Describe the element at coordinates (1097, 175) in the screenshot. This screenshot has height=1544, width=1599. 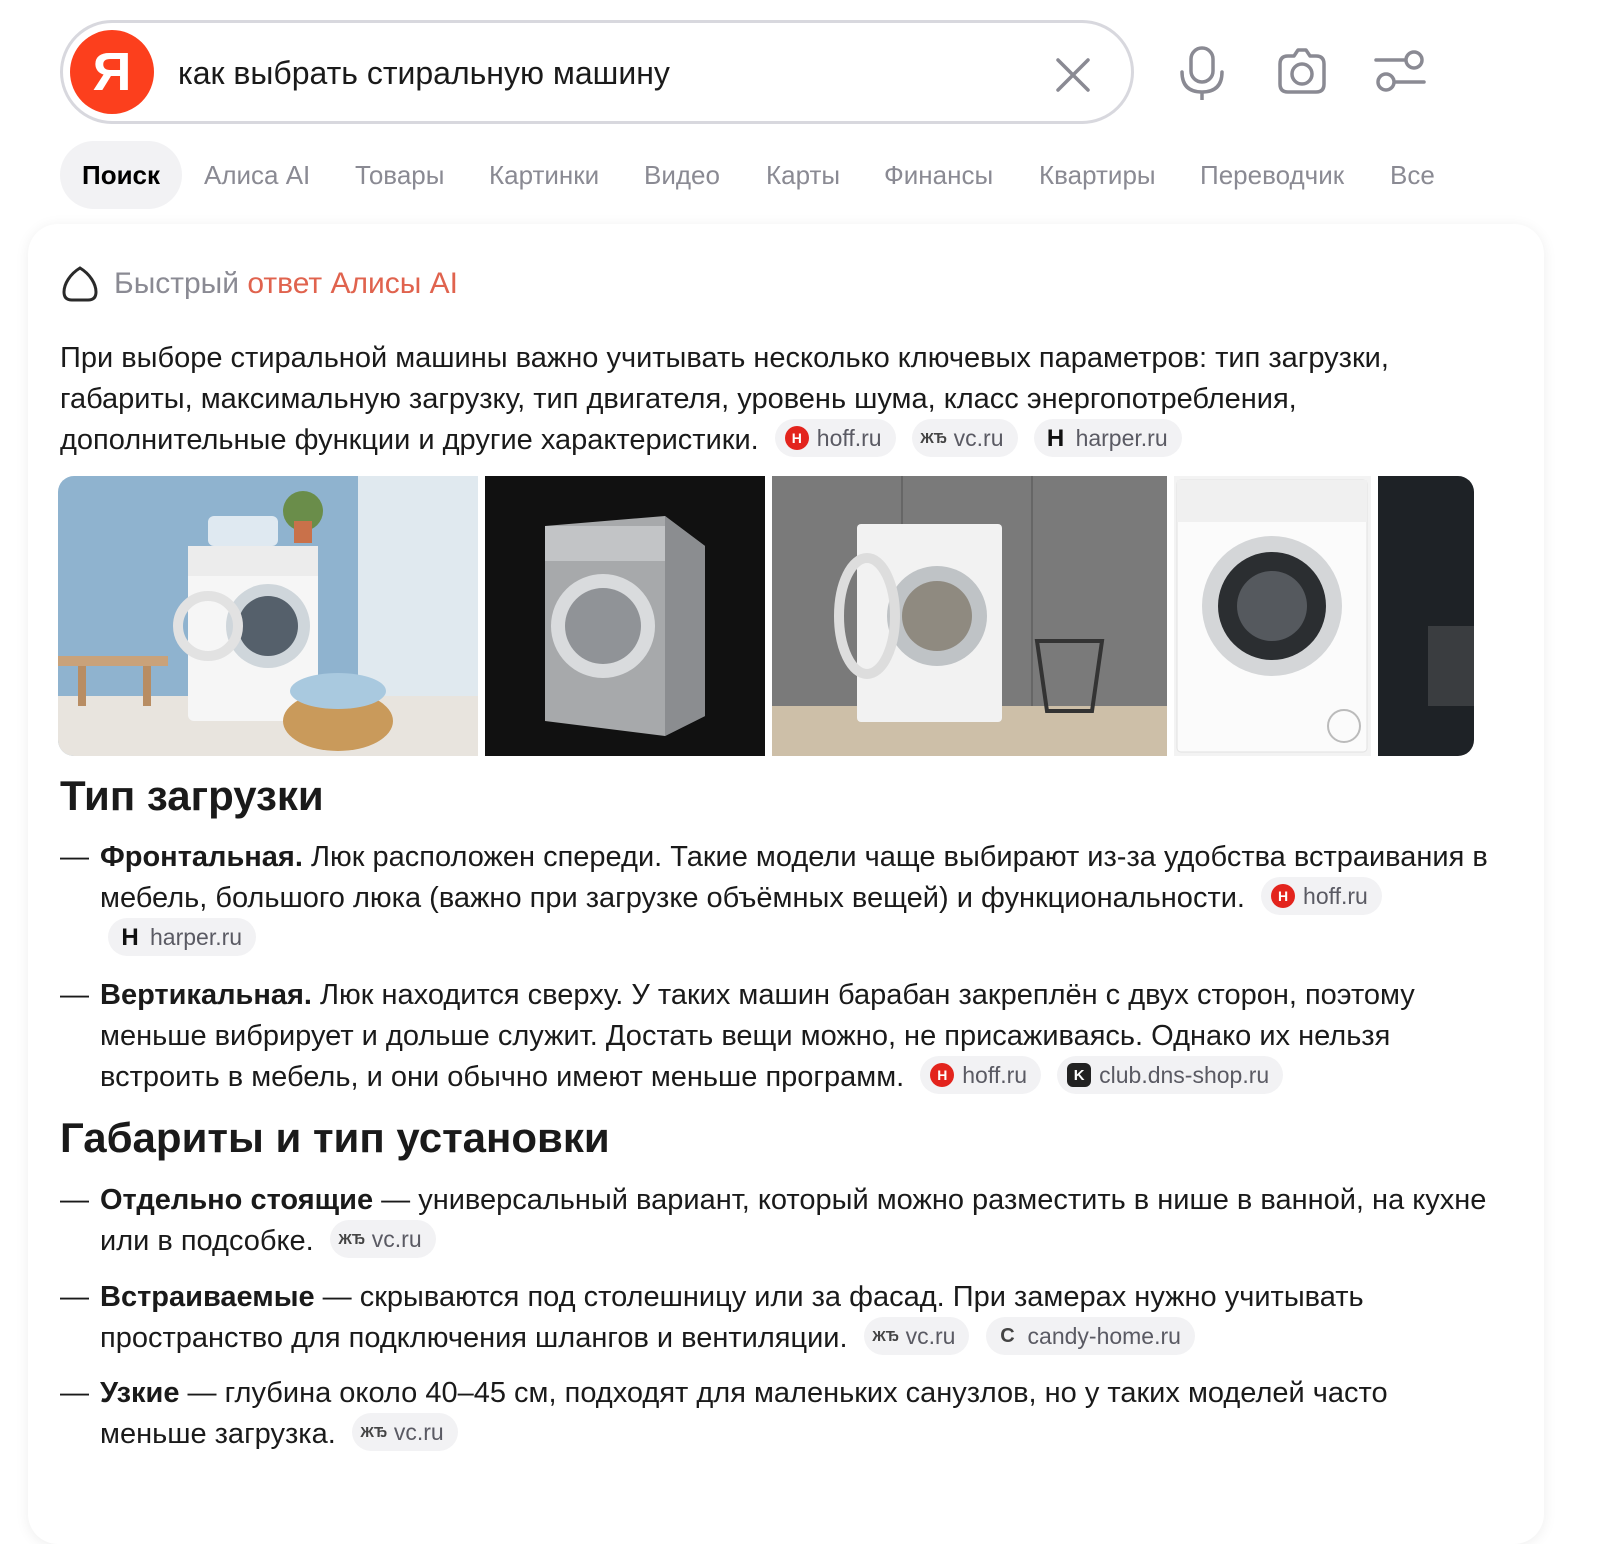
I see `tab-apartments: Квартиры` at that location.